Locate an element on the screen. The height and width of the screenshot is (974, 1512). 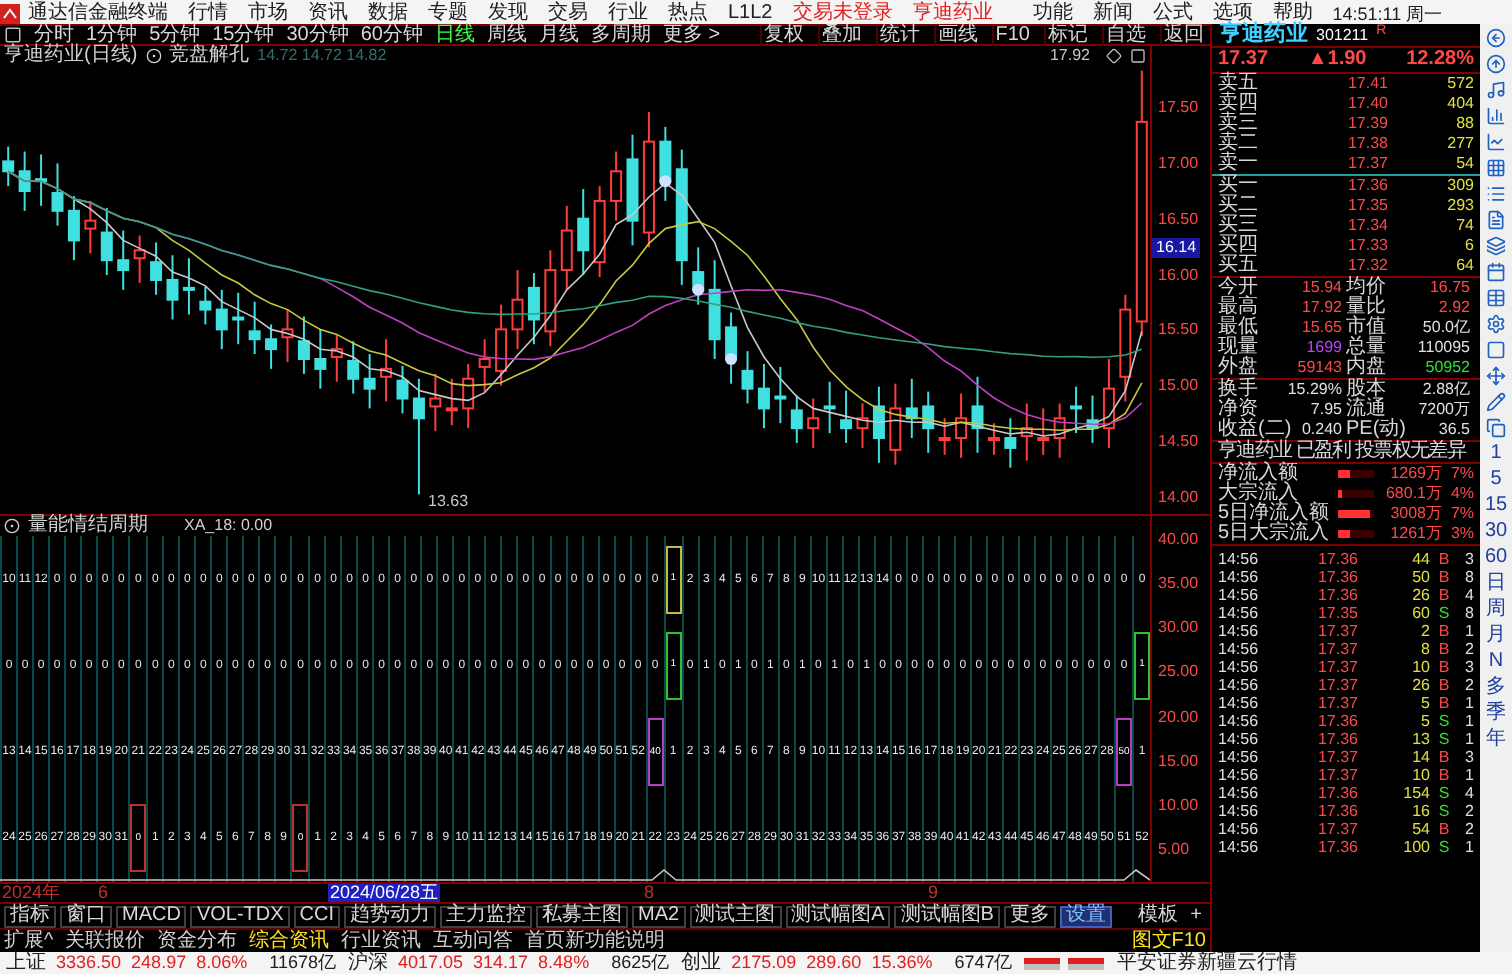
period-button: 年 is located at coordinates (1496, 740).